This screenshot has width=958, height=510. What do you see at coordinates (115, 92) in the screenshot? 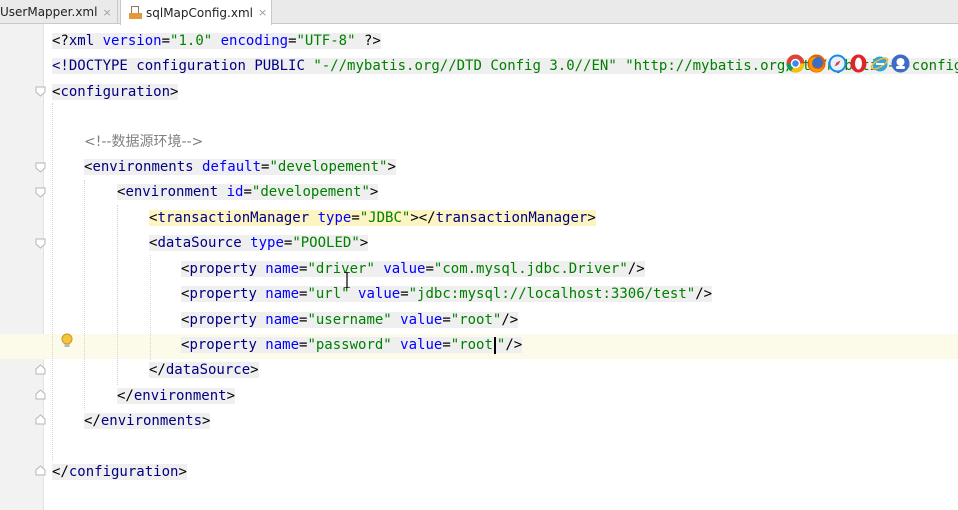
I see `code-line-configuration-open: <configuration>` at bounding box center [115, 92].